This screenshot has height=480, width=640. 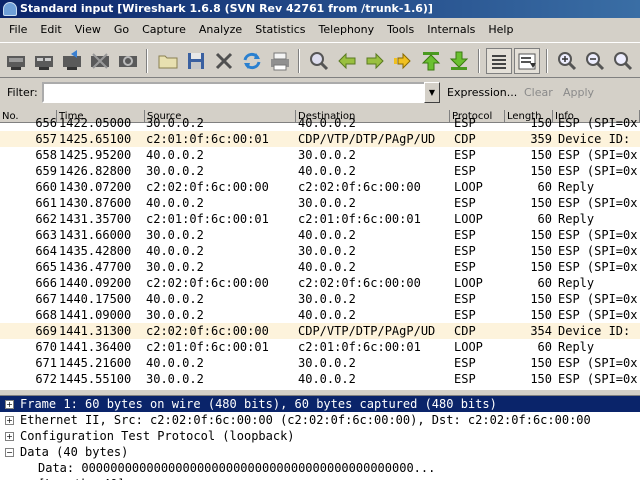 What do you see at coordinates (48, 30) in the screenshot?
I see `menu-edit: Edit` at bounding box center [48, 30].